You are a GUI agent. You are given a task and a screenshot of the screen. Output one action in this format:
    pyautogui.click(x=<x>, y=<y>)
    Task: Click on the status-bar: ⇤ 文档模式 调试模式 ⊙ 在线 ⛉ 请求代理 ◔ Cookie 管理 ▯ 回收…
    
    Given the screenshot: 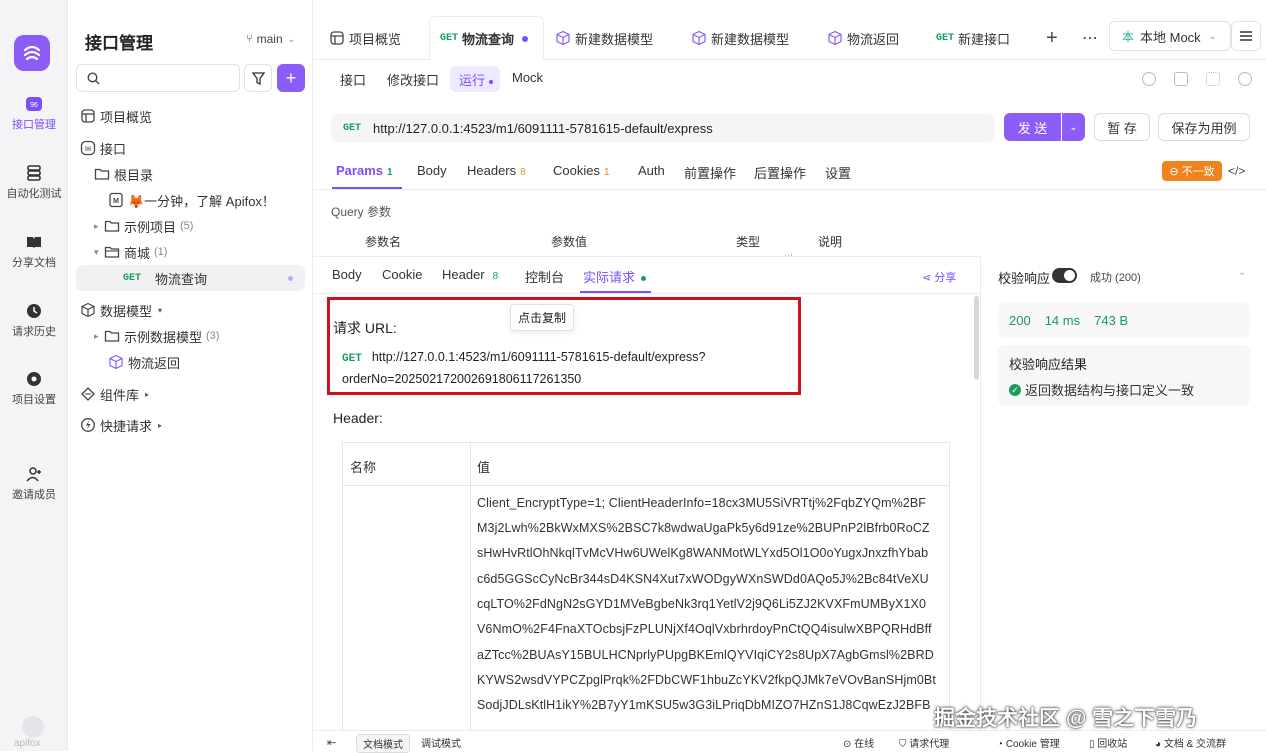 What is the action you would take?
    pyautogui.click(x=789, y=741)
    